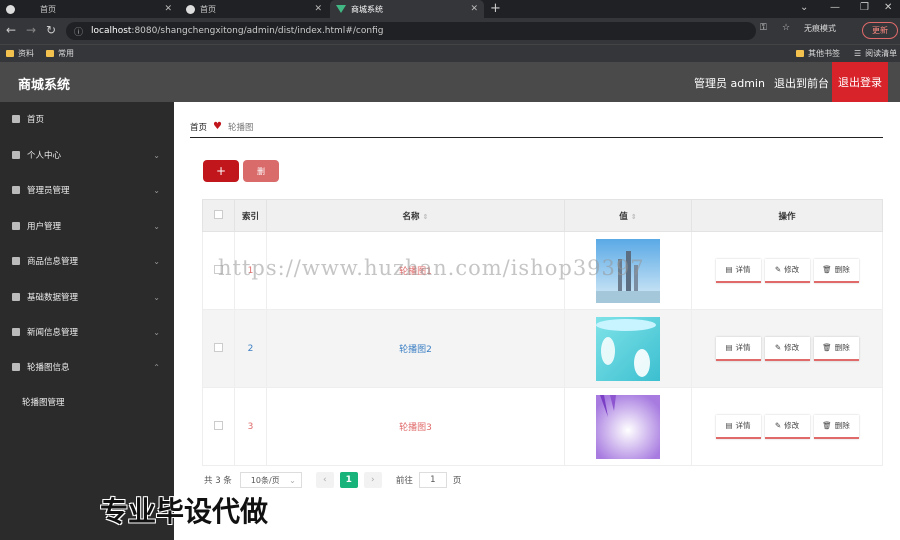  I want to click on tab-strip: 首页 ✕ 首页 ✕ 商城系统 ✕ + ⌄ — ❐ ✕, so click(450, 9).